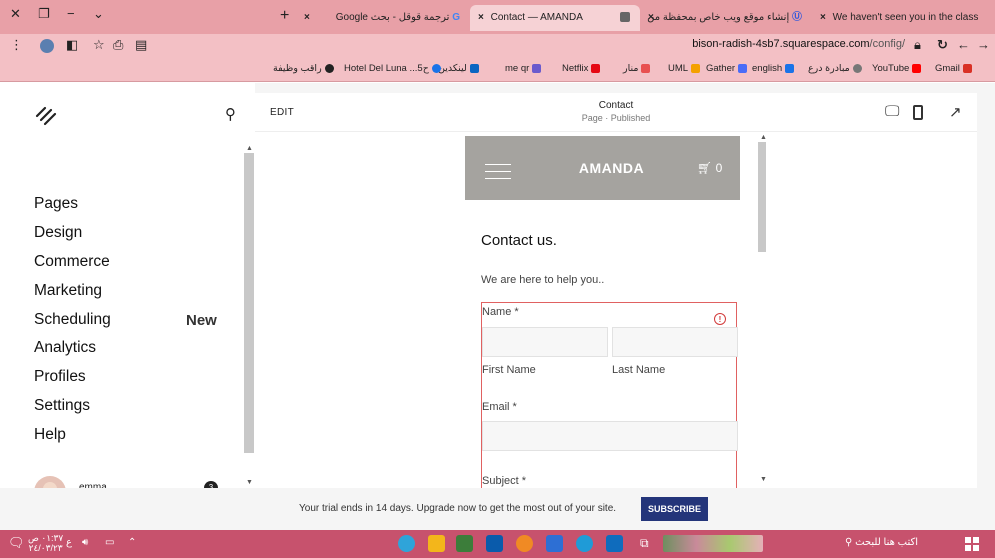 The height and width of the screenshot is (558, 995). Describe the element at coordinates (436, 543) in the screenshot. I see `file-explorer-icon` at that location.